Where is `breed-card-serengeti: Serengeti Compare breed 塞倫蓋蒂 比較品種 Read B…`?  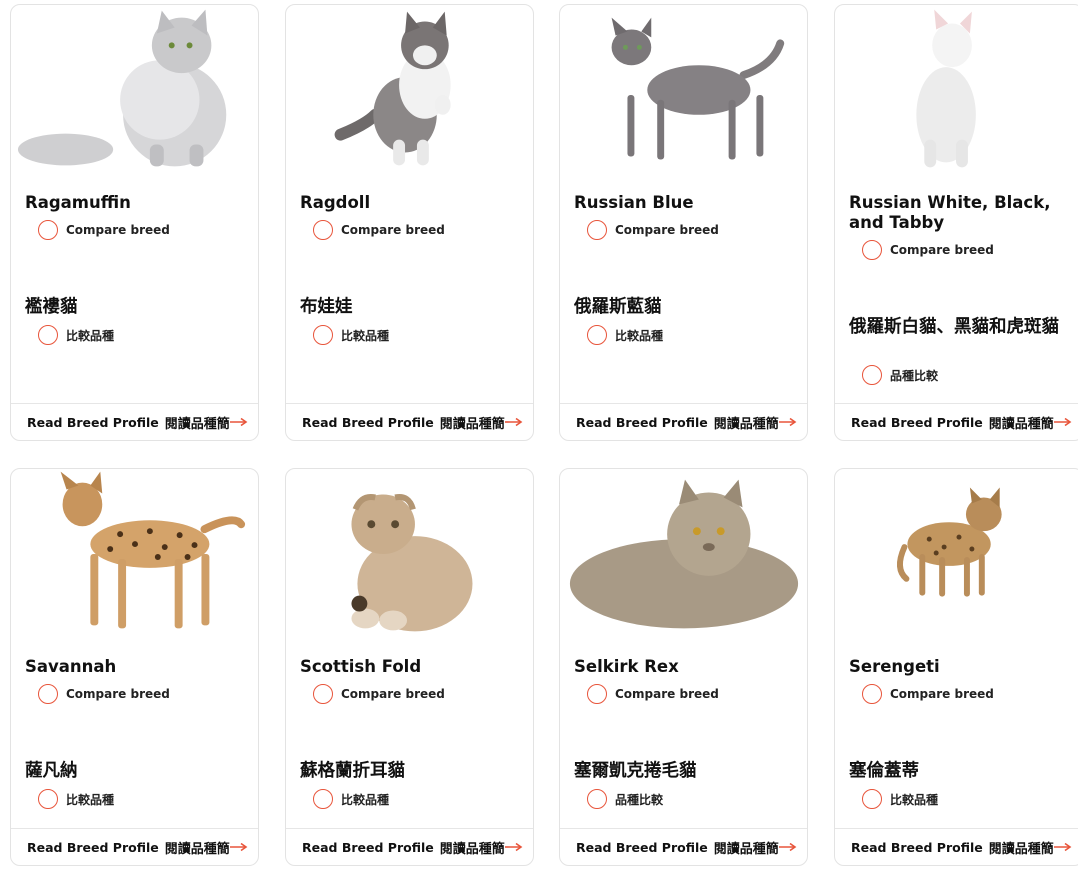 breed-card-serengeti: Serengeti Compare breed 塞倫蓋蒂 比較品種 Read B… is located at coordinates (956, 667).